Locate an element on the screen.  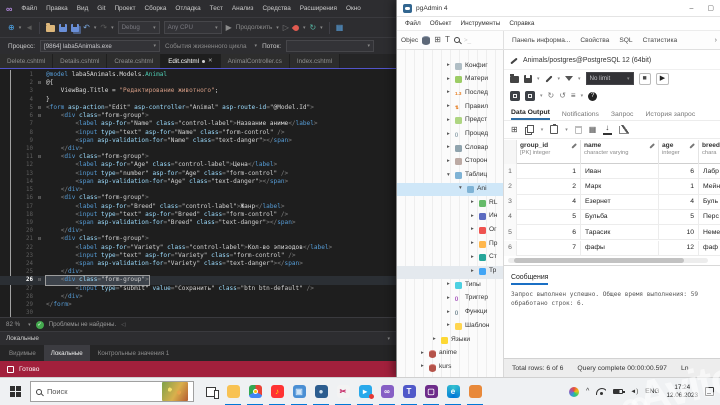
zoom-level-combo: 82 % is located at coordinates (13, 324).